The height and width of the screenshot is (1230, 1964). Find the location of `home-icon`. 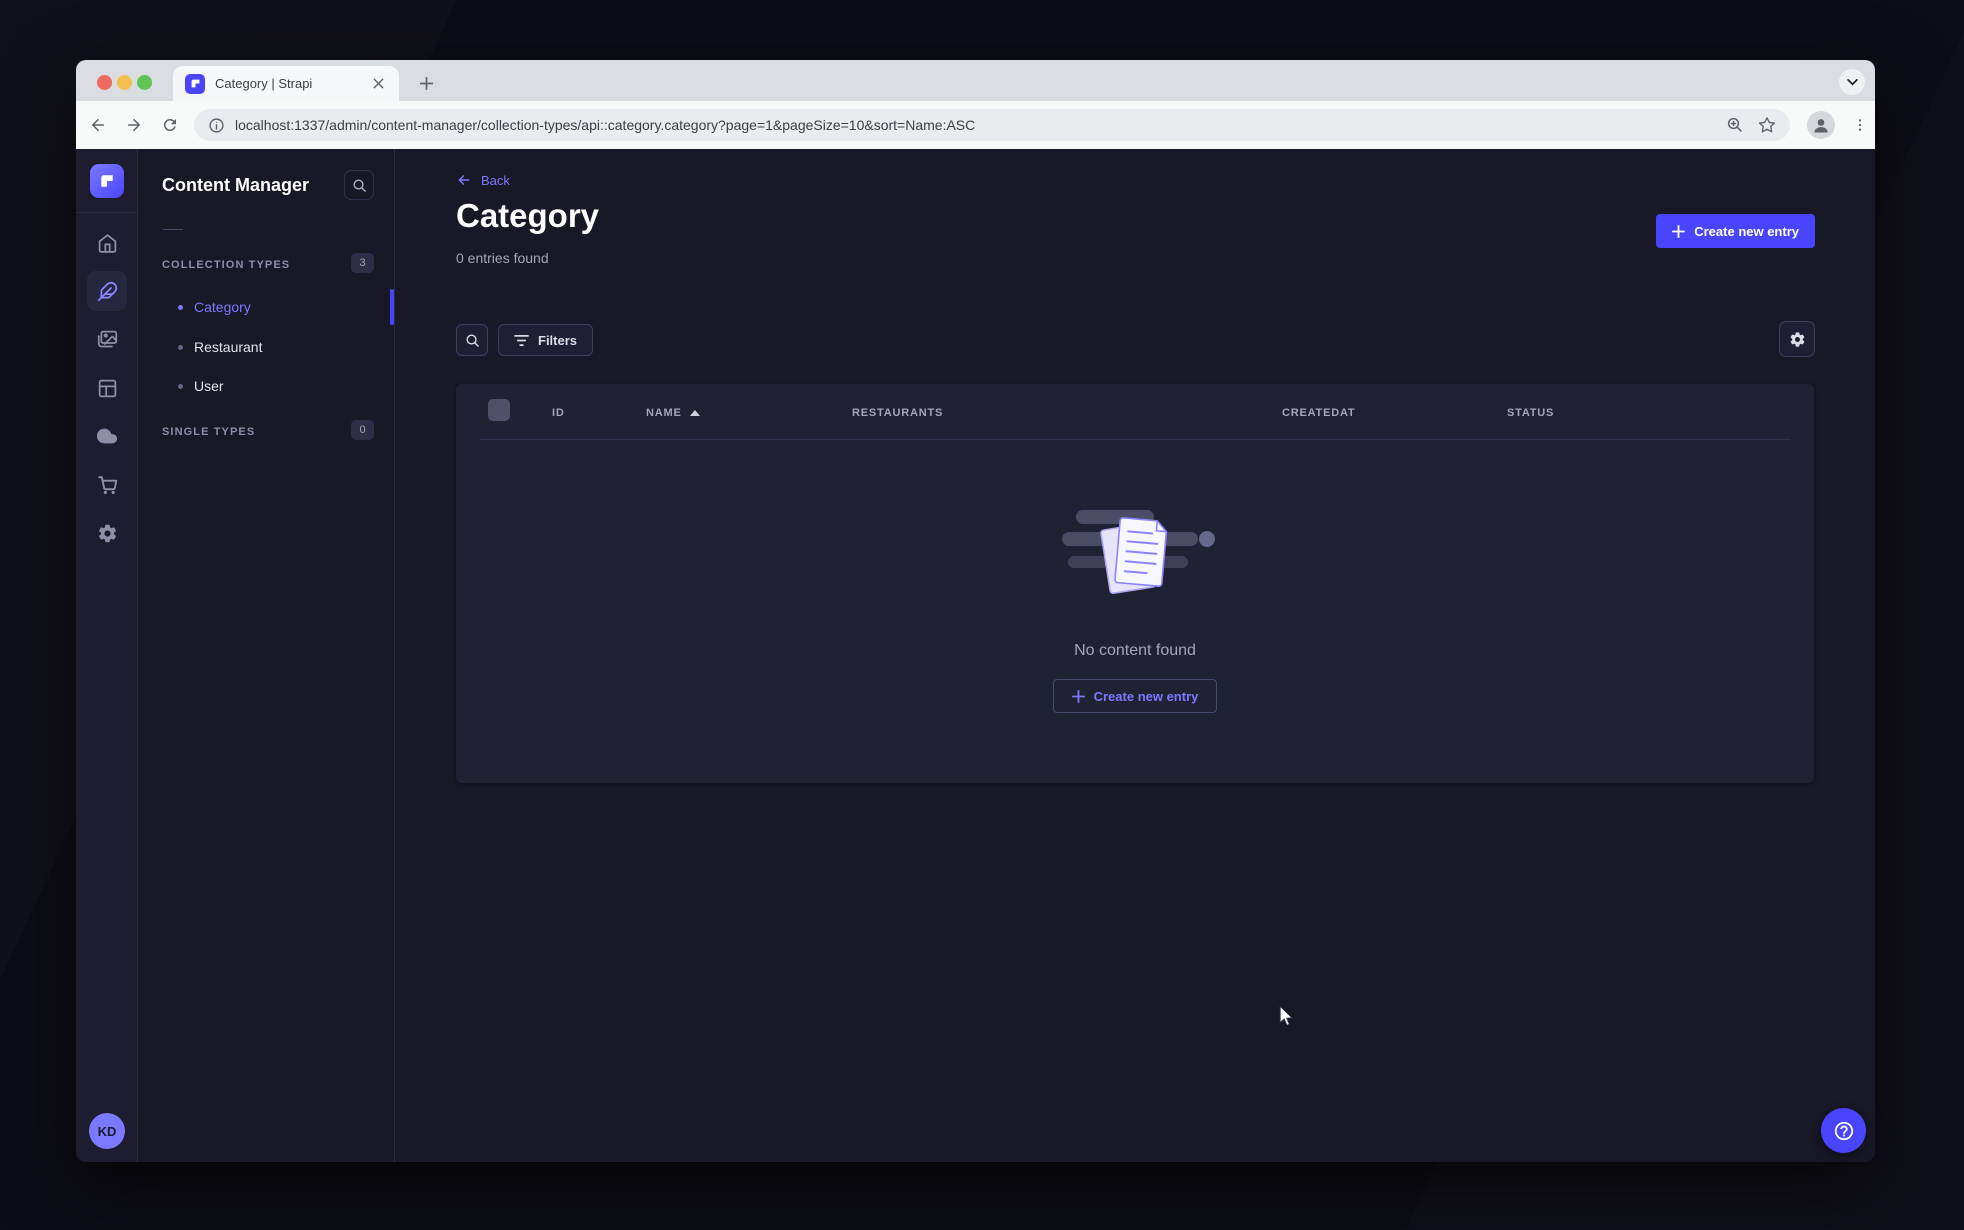

home-icon is located at coordinates (107, 243).